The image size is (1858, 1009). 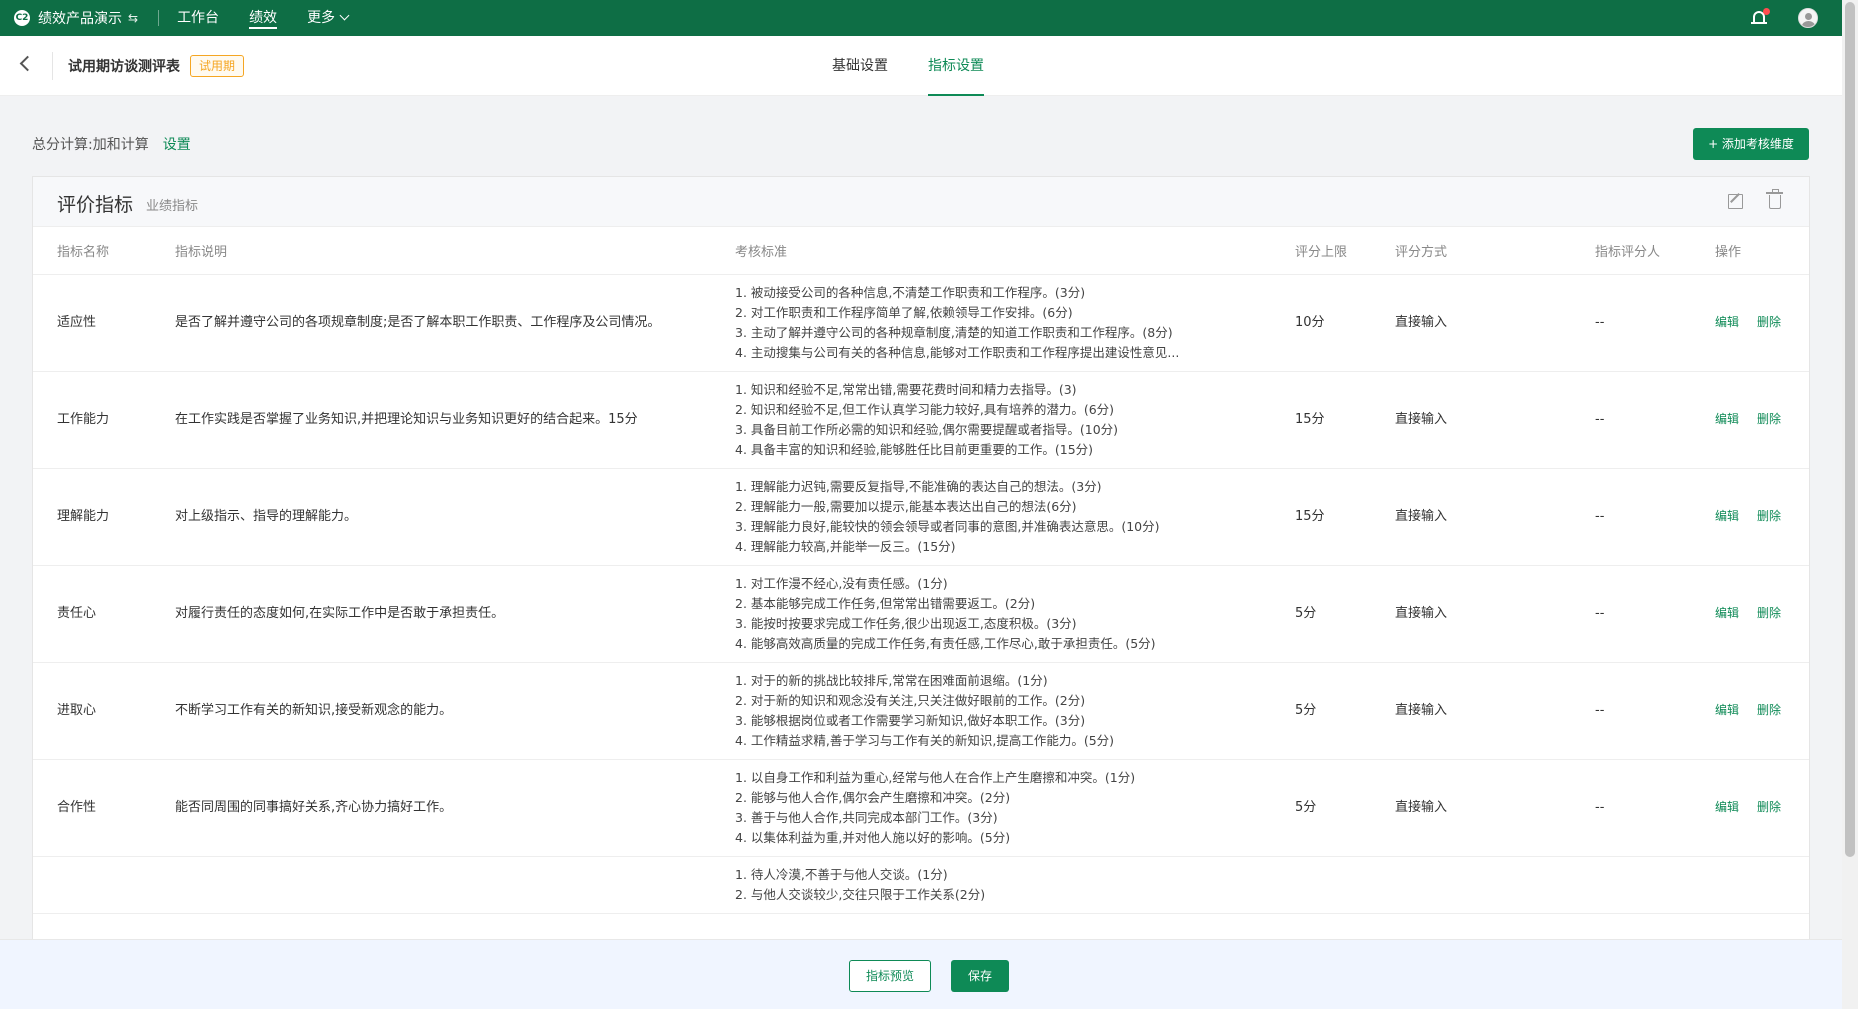 I want to click on nav-more: 更多, so click(x=328, y=18).